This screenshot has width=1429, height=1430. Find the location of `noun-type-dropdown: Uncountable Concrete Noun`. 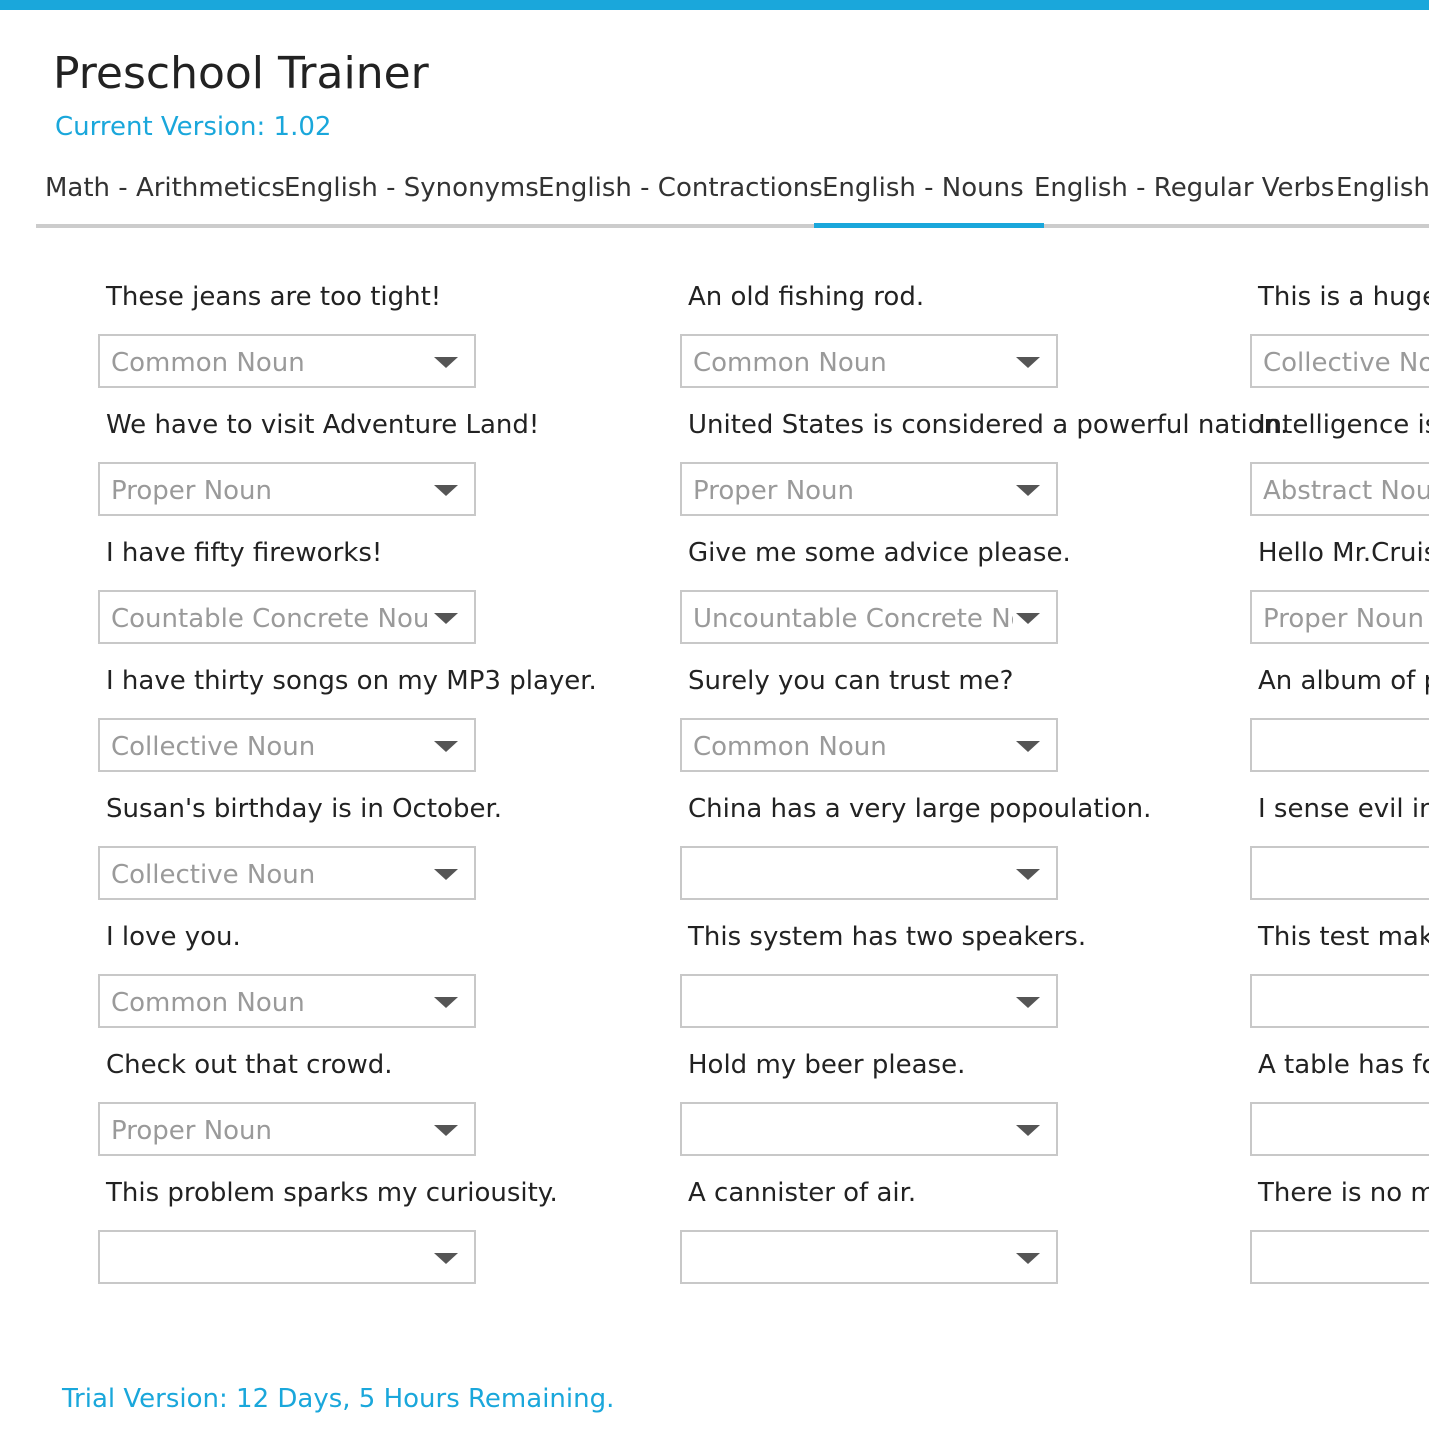

noun-type-dropdown: Uncountable Concrete Noun is located at coordinates (869, 617).